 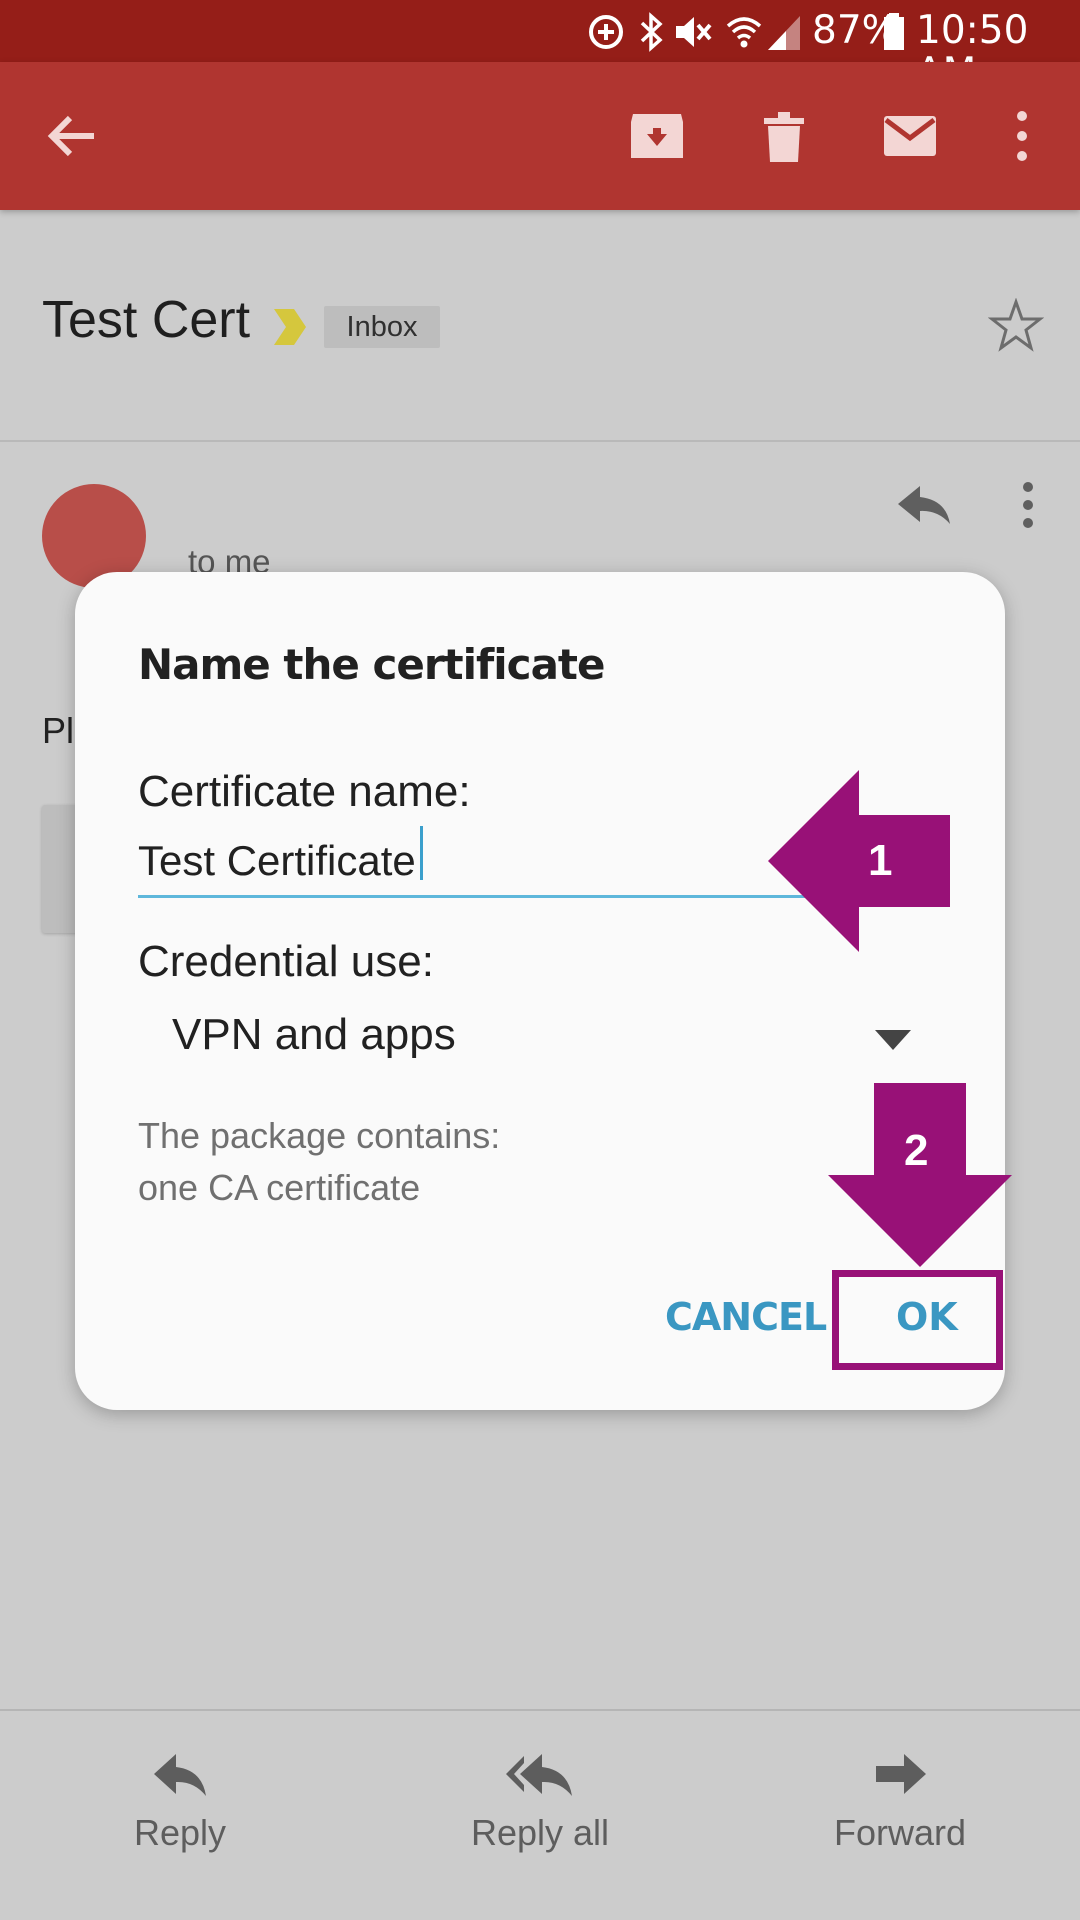 What do you see at coordinates (746, 1317) in the screenshot?
I see `cancel-button: CANCEL` at bounding box center [746, 1317].